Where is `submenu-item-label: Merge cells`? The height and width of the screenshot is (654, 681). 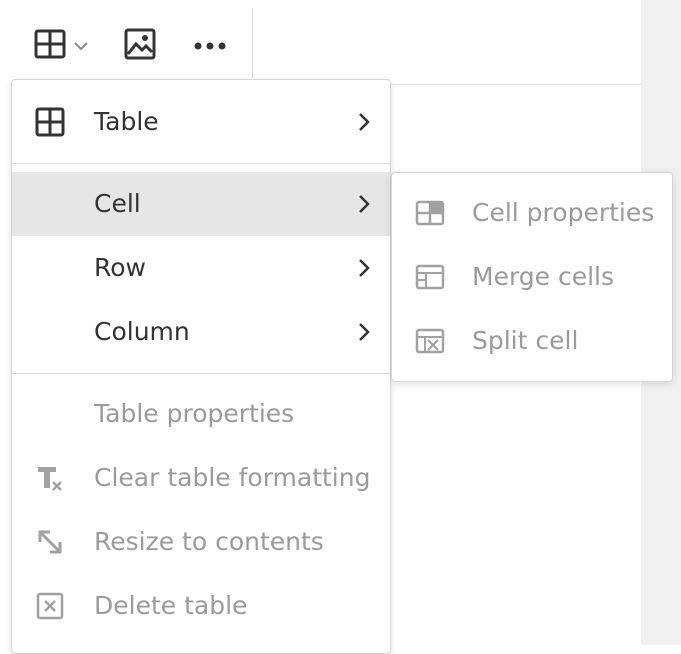
submenu-item-label: Merge cells is located at coordinates (543, 276).